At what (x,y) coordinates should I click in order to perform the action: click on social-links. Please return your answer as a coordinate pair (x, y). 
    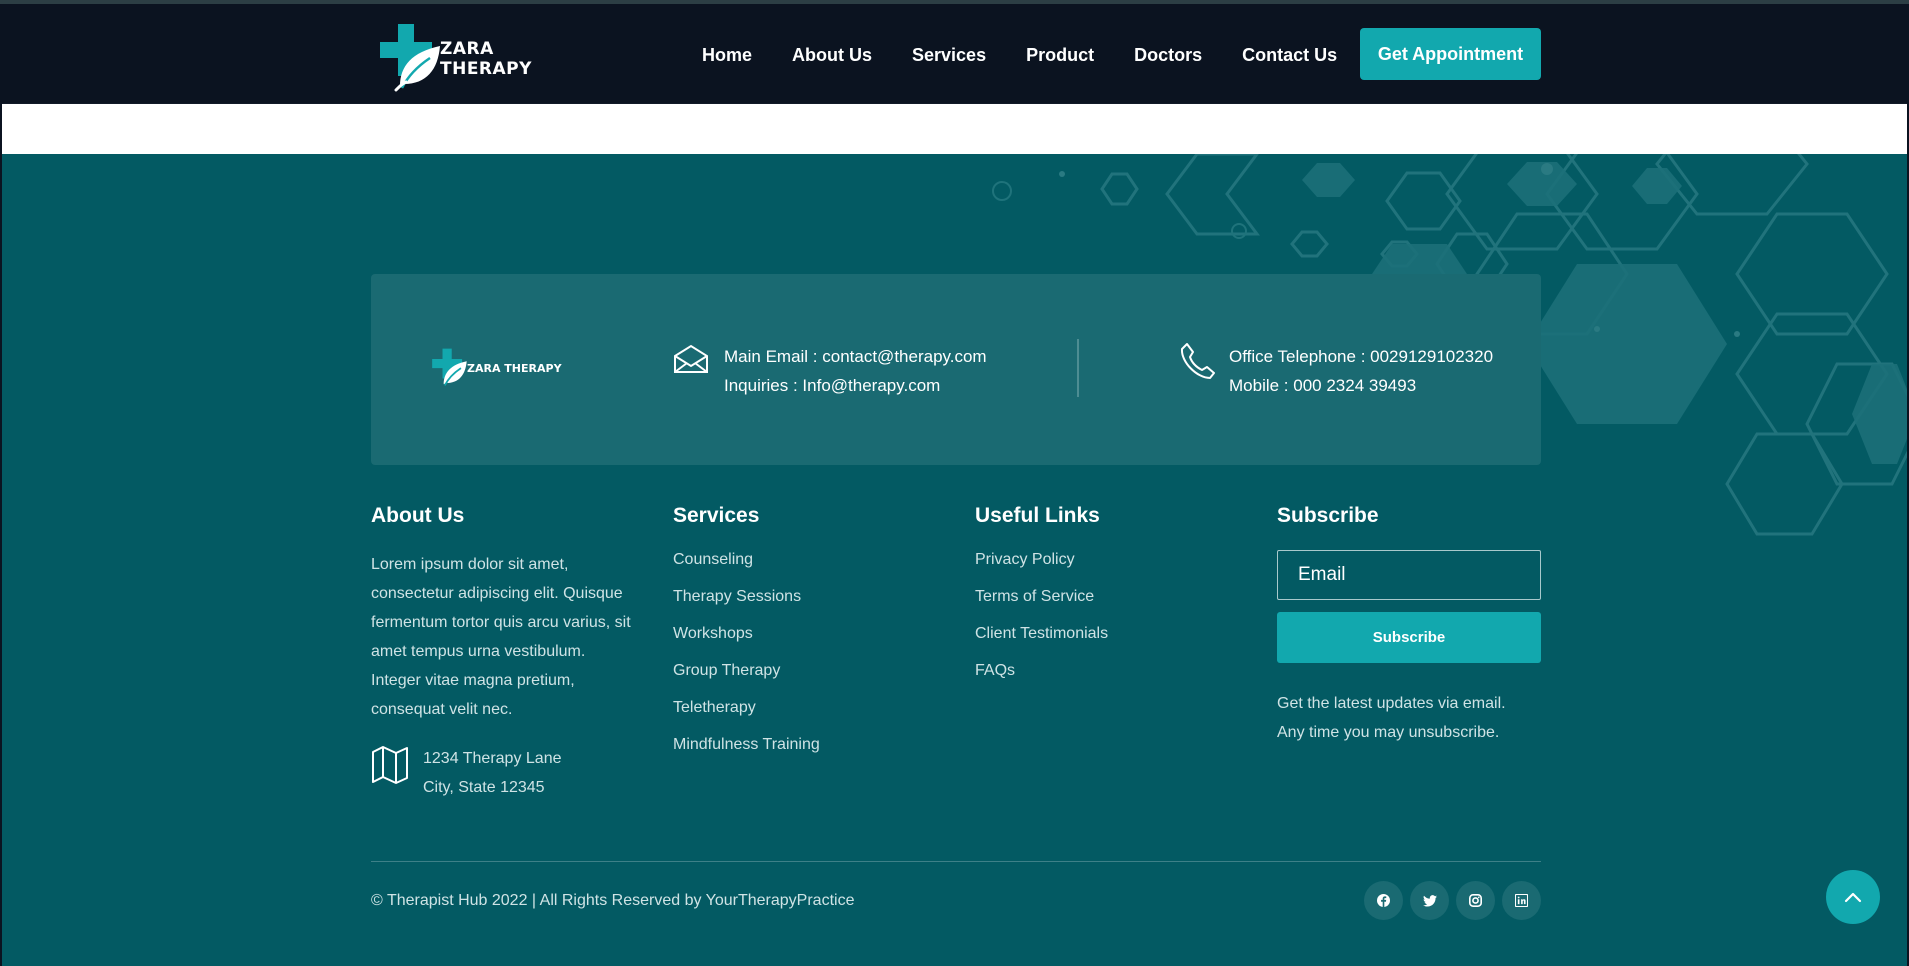
    Looking at the image, I should click on (1452, 900).